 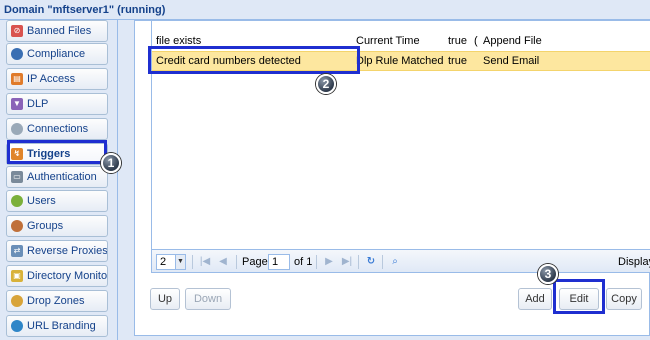 What do you see at coordinates (548, 274) in the screenshot?
I see `callout-badge-3: 3` at bounding box center [548, 274].